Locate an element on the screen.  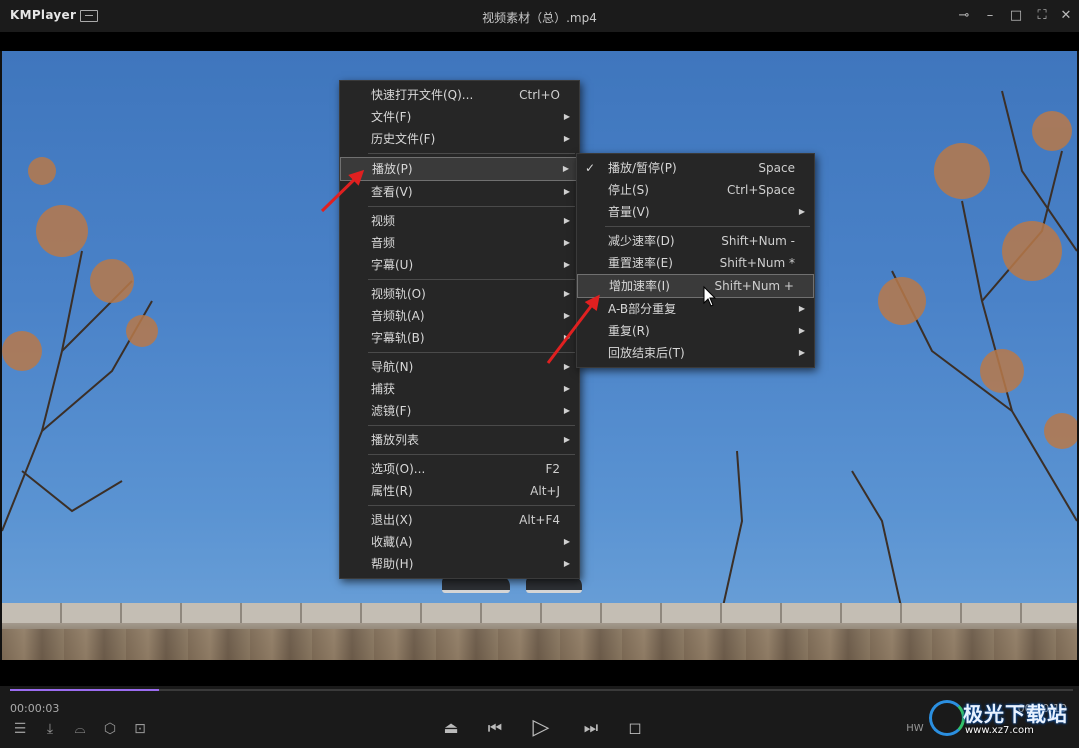
pin-icon: ⊸ is located at coordinates (964, 16).